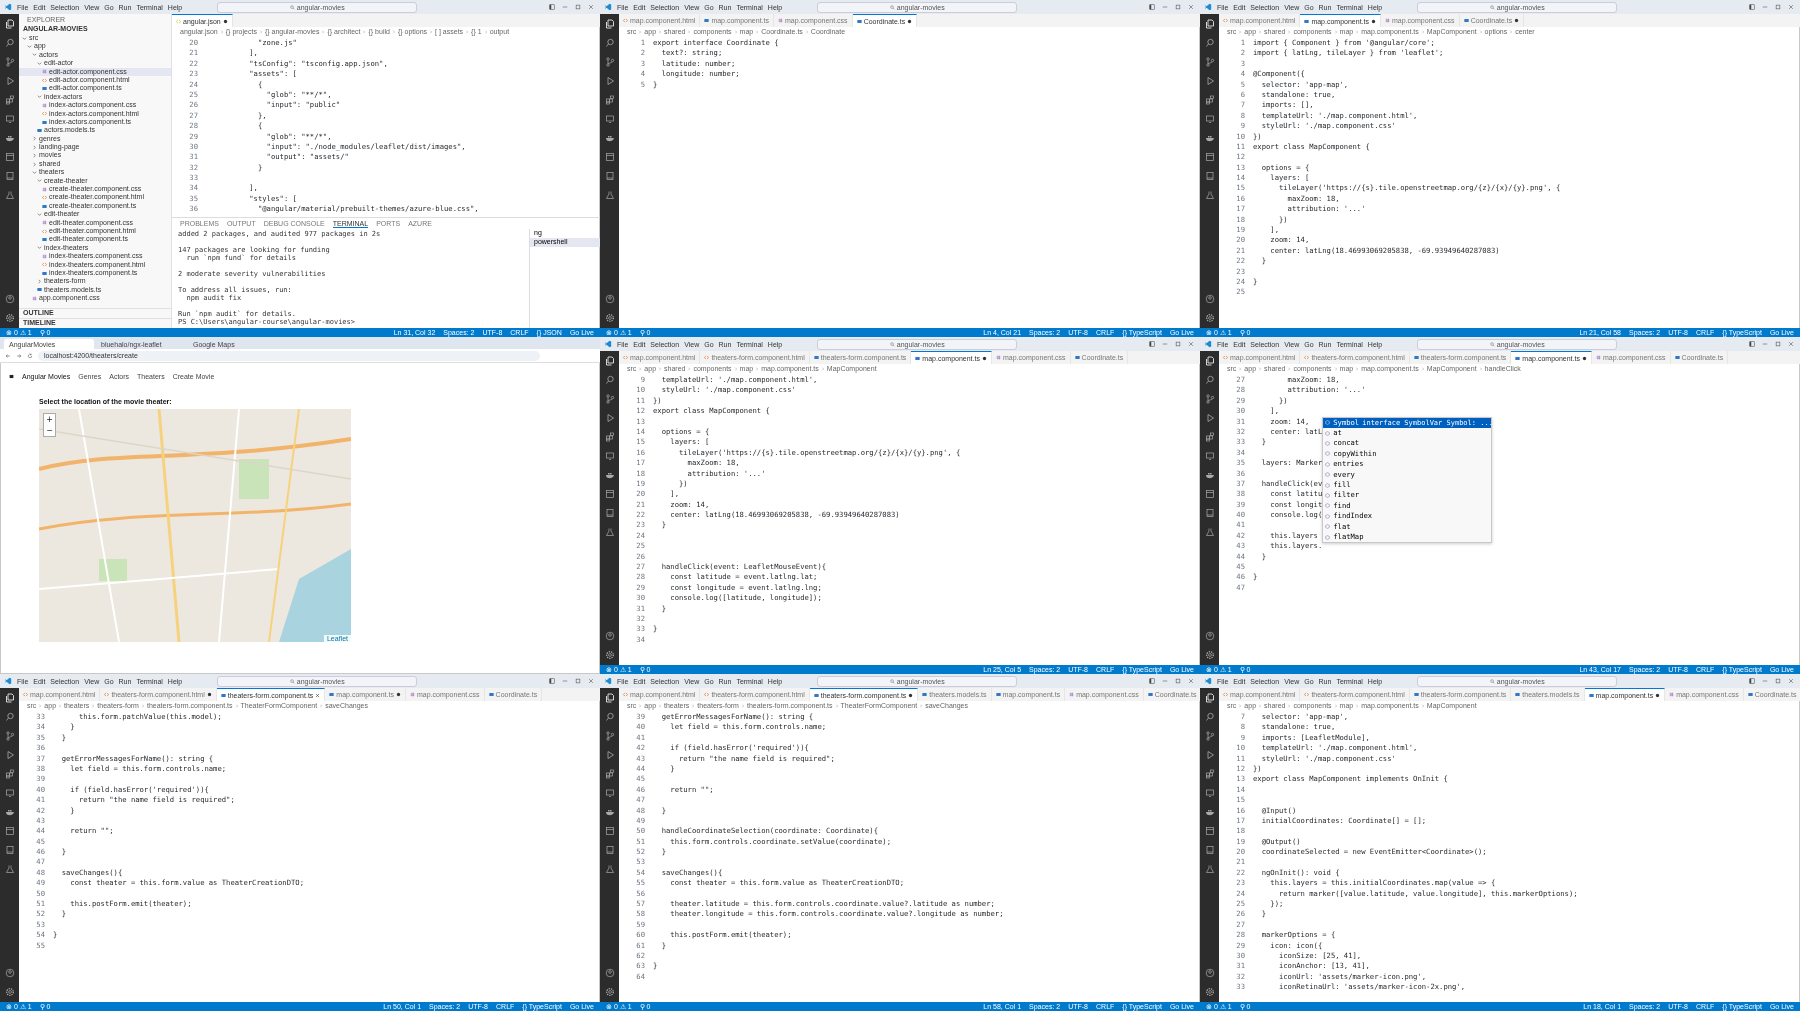 Image resolution: width=1800 pixels, height=1011 pixels. Describe the element at coordinates (19, 355) in the screenshot. I see `forward-icon` at that location.